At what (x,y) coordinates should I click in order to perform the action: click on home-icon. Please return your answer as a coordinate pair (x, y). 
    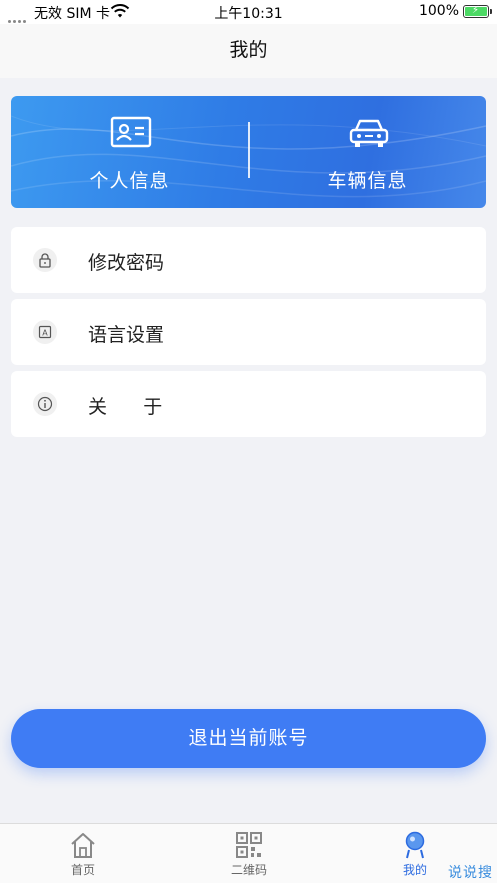
    Looking at the image, I should click on (83, 845).